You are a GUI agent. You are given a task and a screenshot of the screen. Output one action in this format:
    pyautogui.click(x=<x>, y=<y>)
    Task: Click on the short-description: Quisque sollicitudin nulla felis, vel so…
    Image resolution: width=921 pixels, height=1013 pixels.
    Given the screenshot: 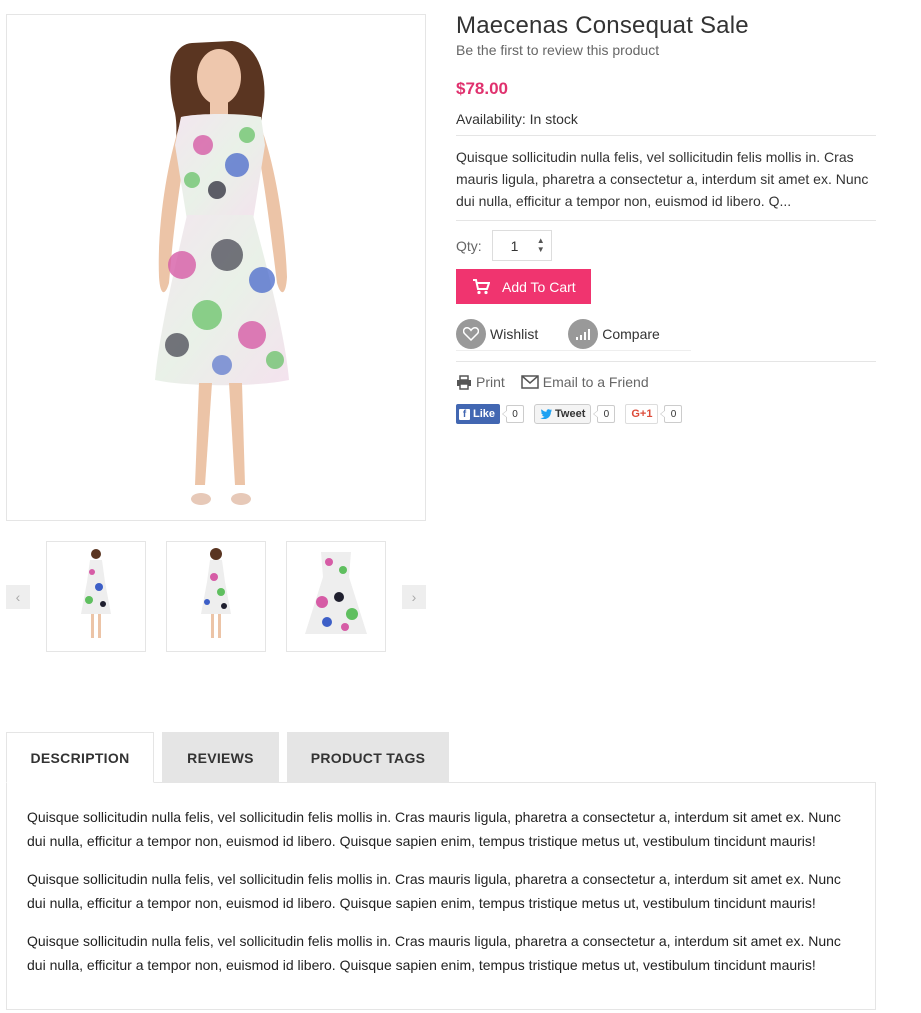 What is the action you would take?
    pyautogui.click(x=662, y=179)
    